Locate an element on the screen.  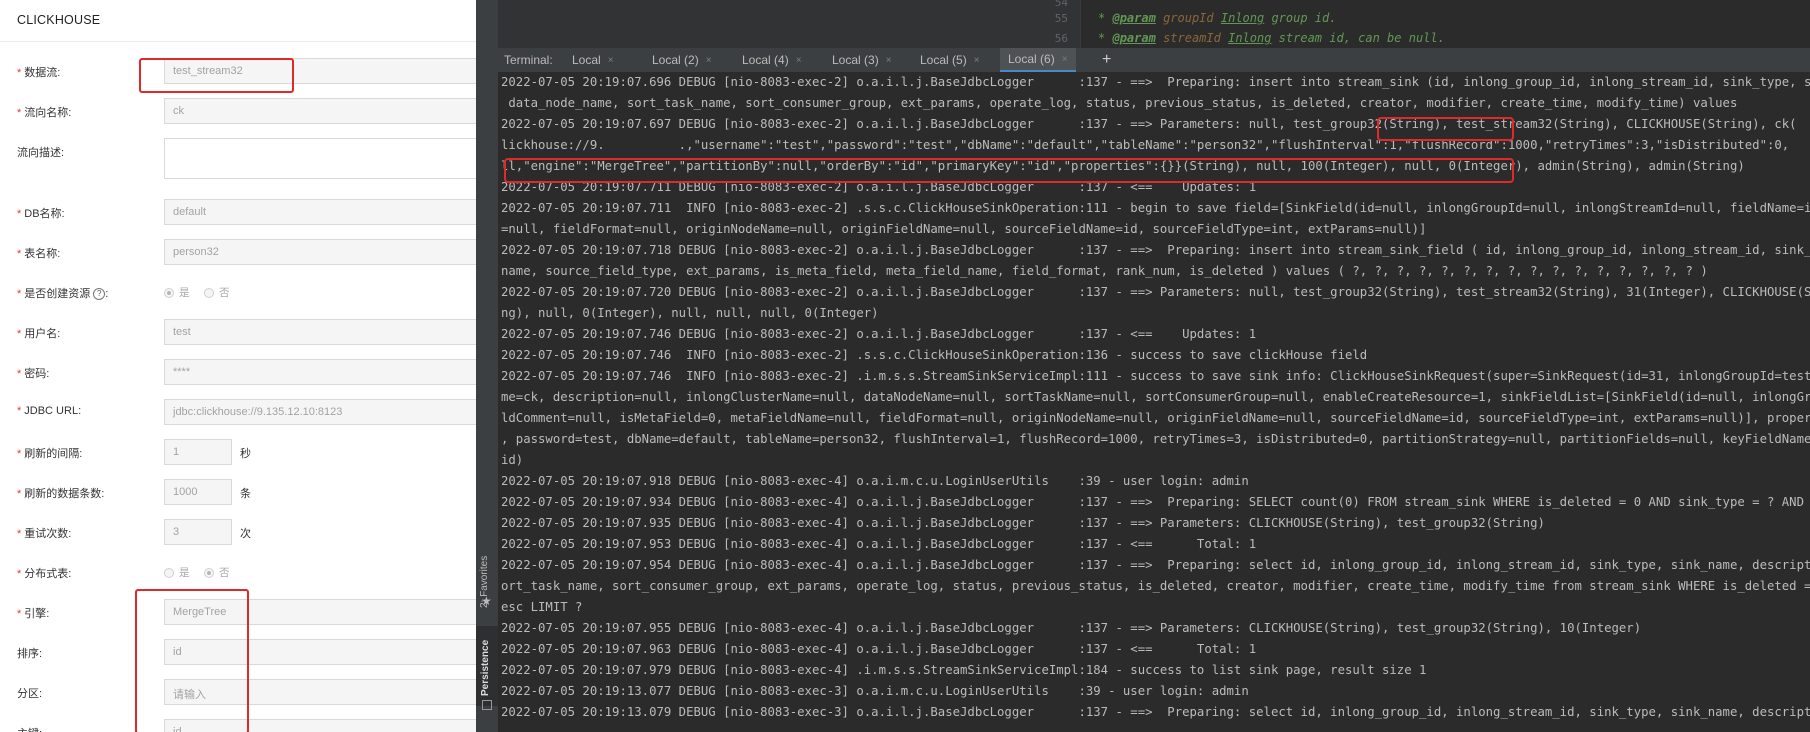
field-label-text: 是否创建资源 is located at coordinates (57, 294).